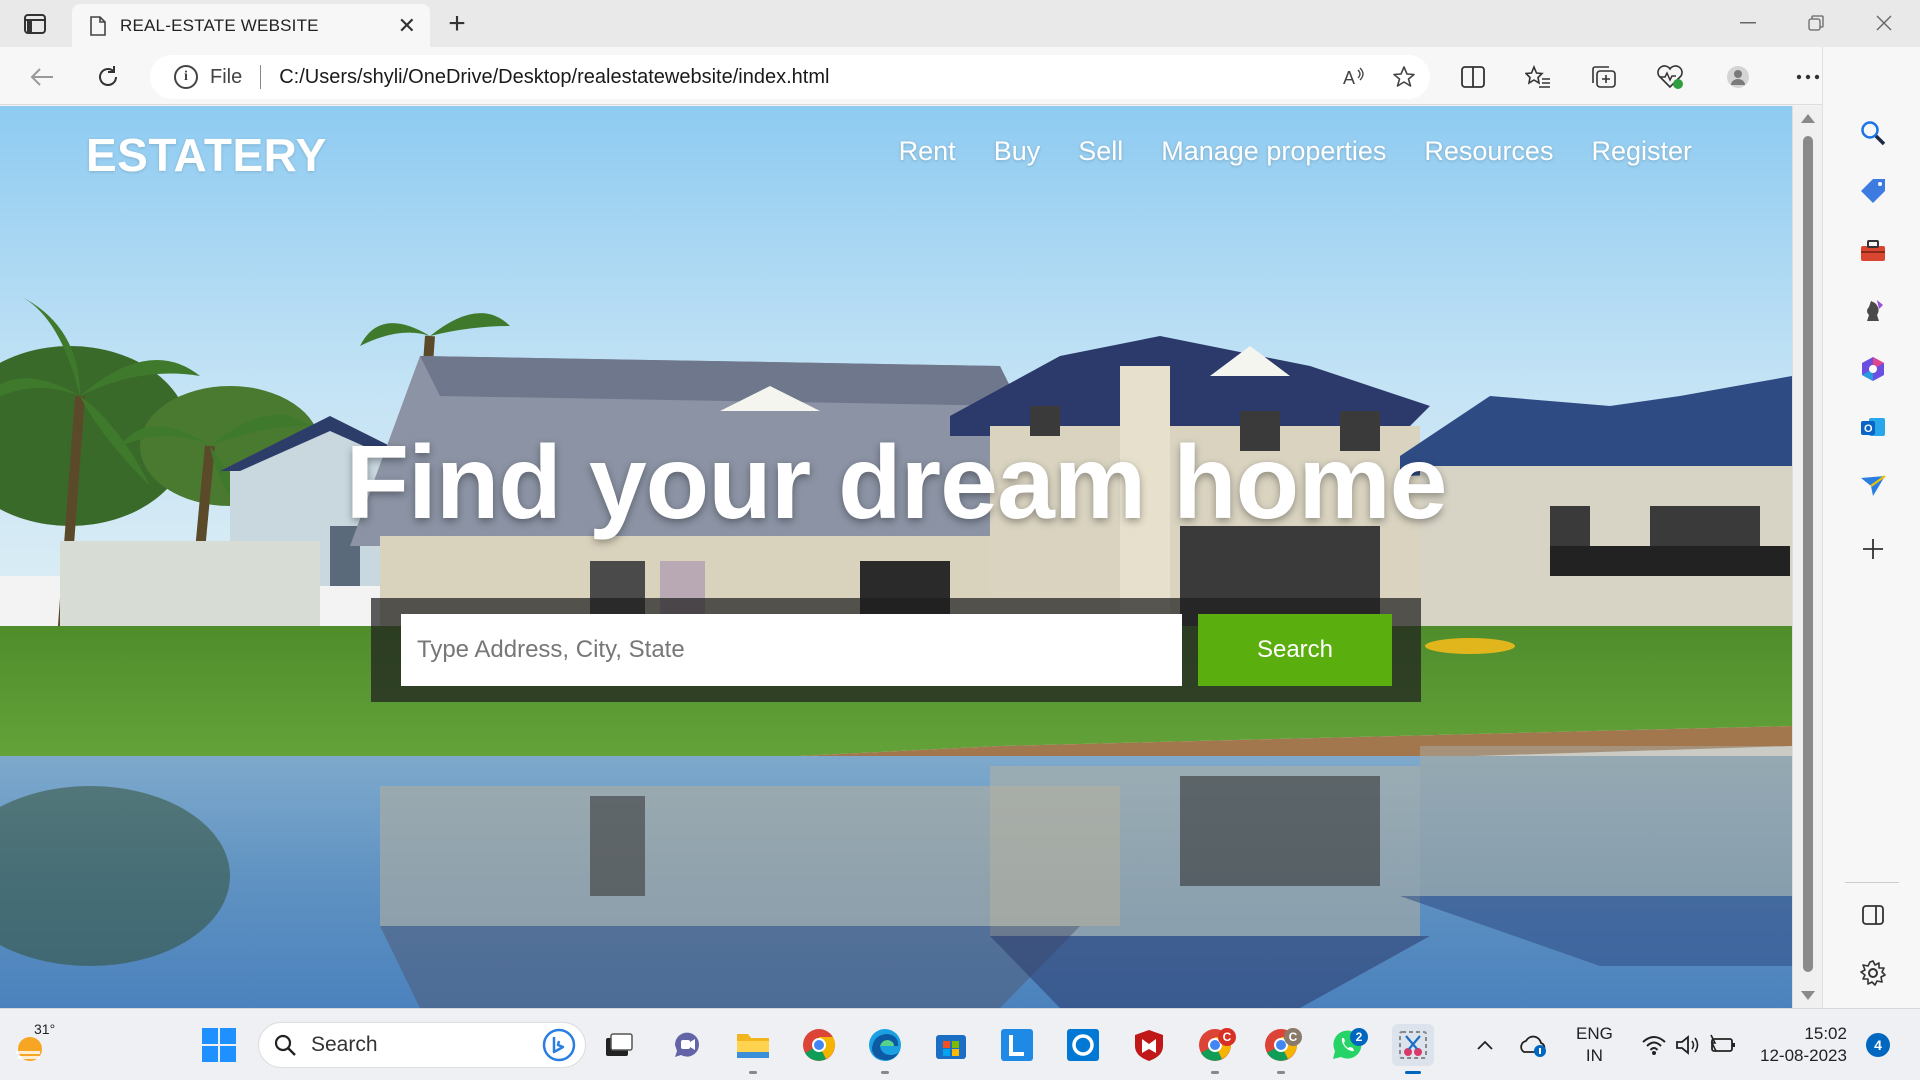 Image resolution: width=1920 pixels, height=1080 pixels. What do you see at coordinates (1654, 1045) in the screenshot?
I see `wifi-icon` at bounding box center [1654, 1045].